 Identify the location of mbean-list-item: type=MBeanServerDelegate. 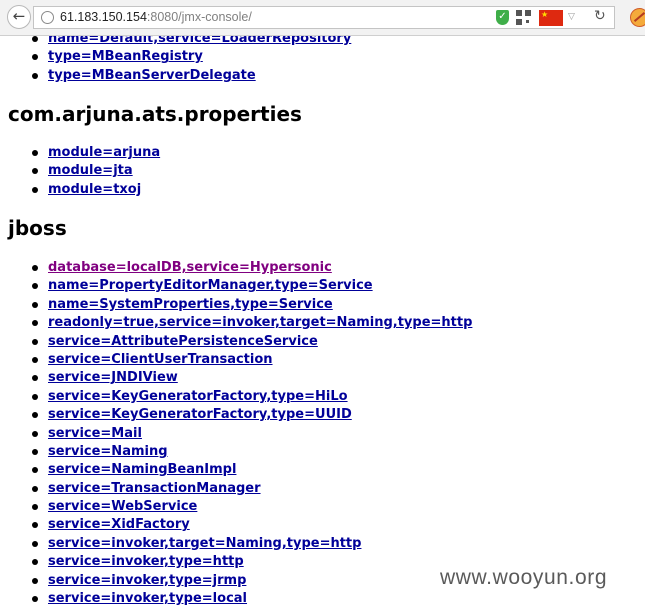
(175, 76).